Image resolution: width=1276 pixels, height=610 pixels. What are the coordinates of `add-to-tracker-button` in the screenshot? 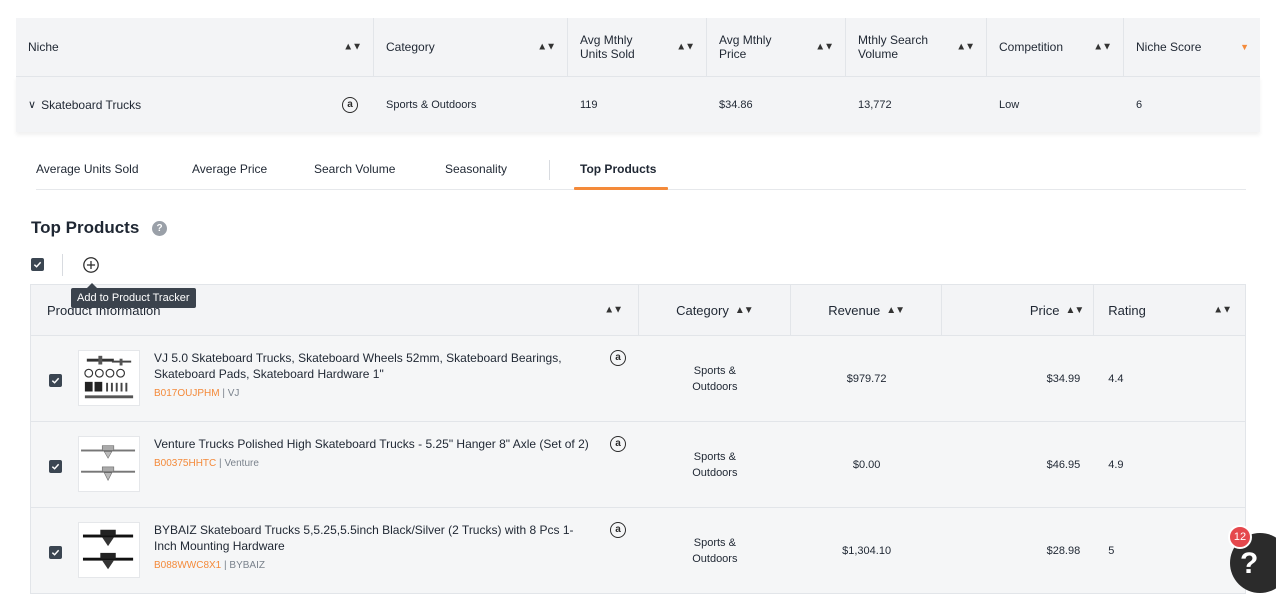 It's located at (91, 265).